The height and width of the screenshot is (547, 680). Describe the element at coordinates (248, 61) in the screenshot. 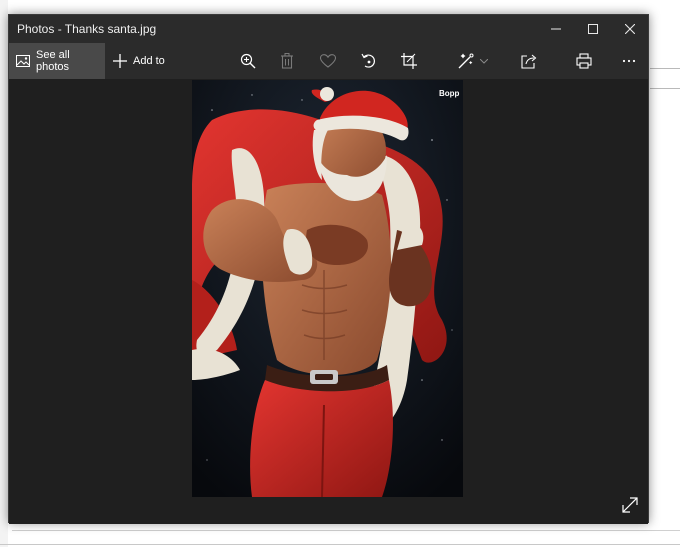

I see `zoom-in-icon` at that location.